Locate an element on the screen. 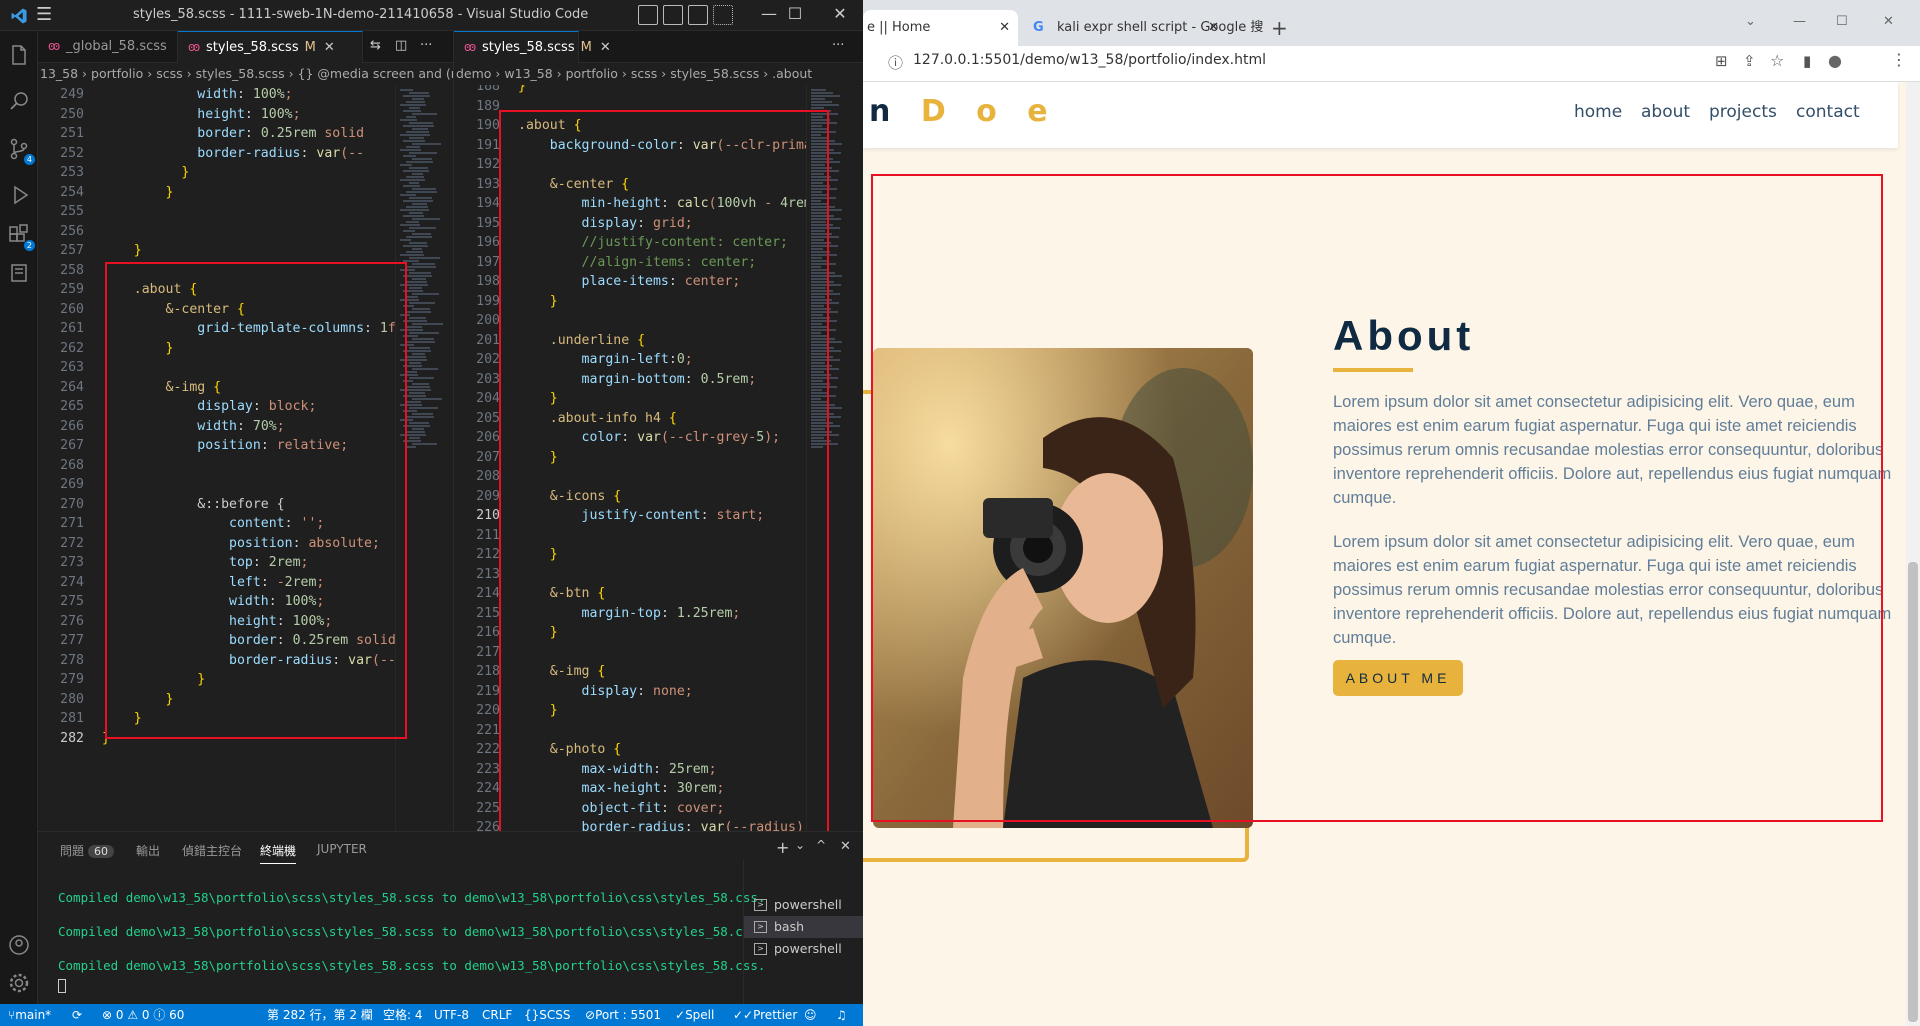 The image size is (1920, 1026). feedback-icon: ☺ is located at coordinates (810, 1015).